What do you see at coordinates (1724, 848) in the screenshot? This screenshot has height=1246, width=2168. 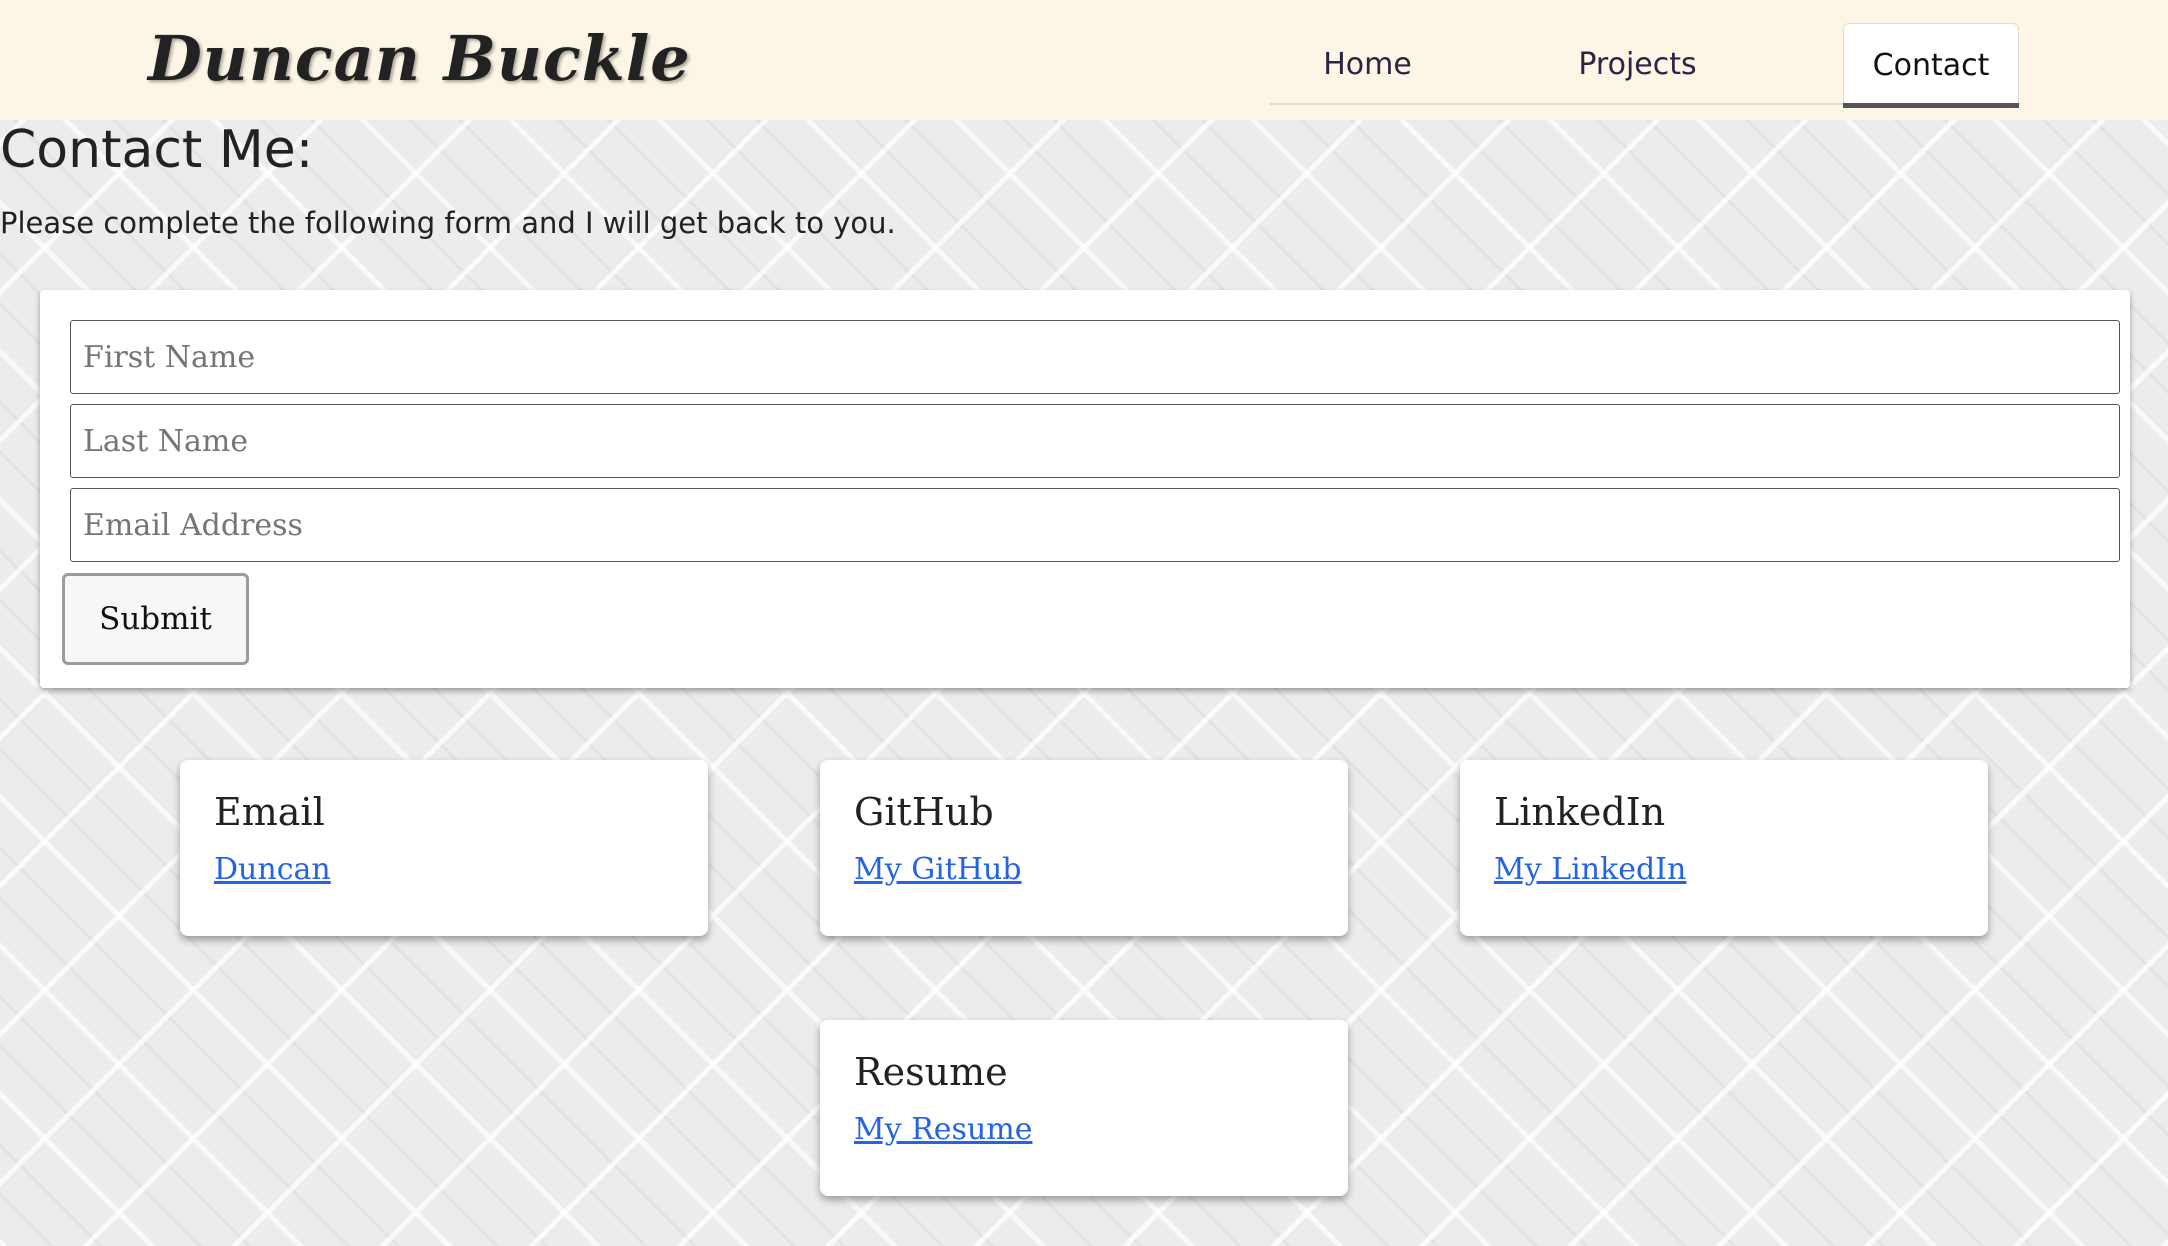 I see `linkedin-card: LinkedIn My LinkedIn` at bounding box center [1724, 848].